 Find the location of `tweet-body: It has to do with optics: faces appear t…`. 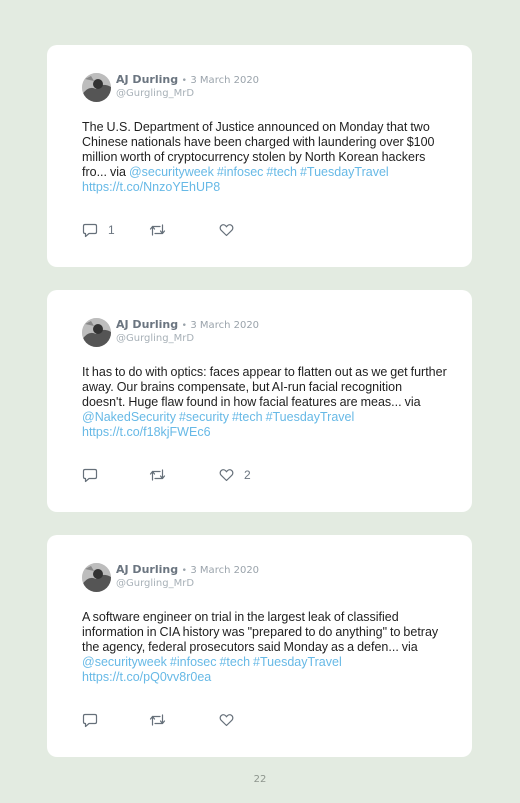

tweet-body: It has to do with optics: faces appear t… is located at coordinates (264, 387).